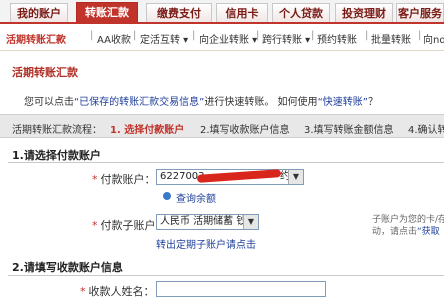 The image size is (444, 300). What do you see at coordinates (45, 72) in the screenshot?
I see `page-title: 活期转账汇款` at bounding box center [45, 72].